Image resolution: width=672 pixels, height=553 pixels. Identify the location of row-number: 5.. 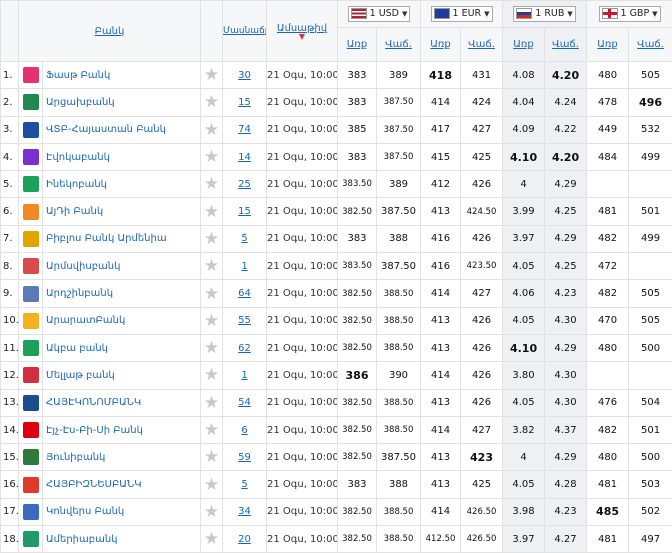
(10, 184).